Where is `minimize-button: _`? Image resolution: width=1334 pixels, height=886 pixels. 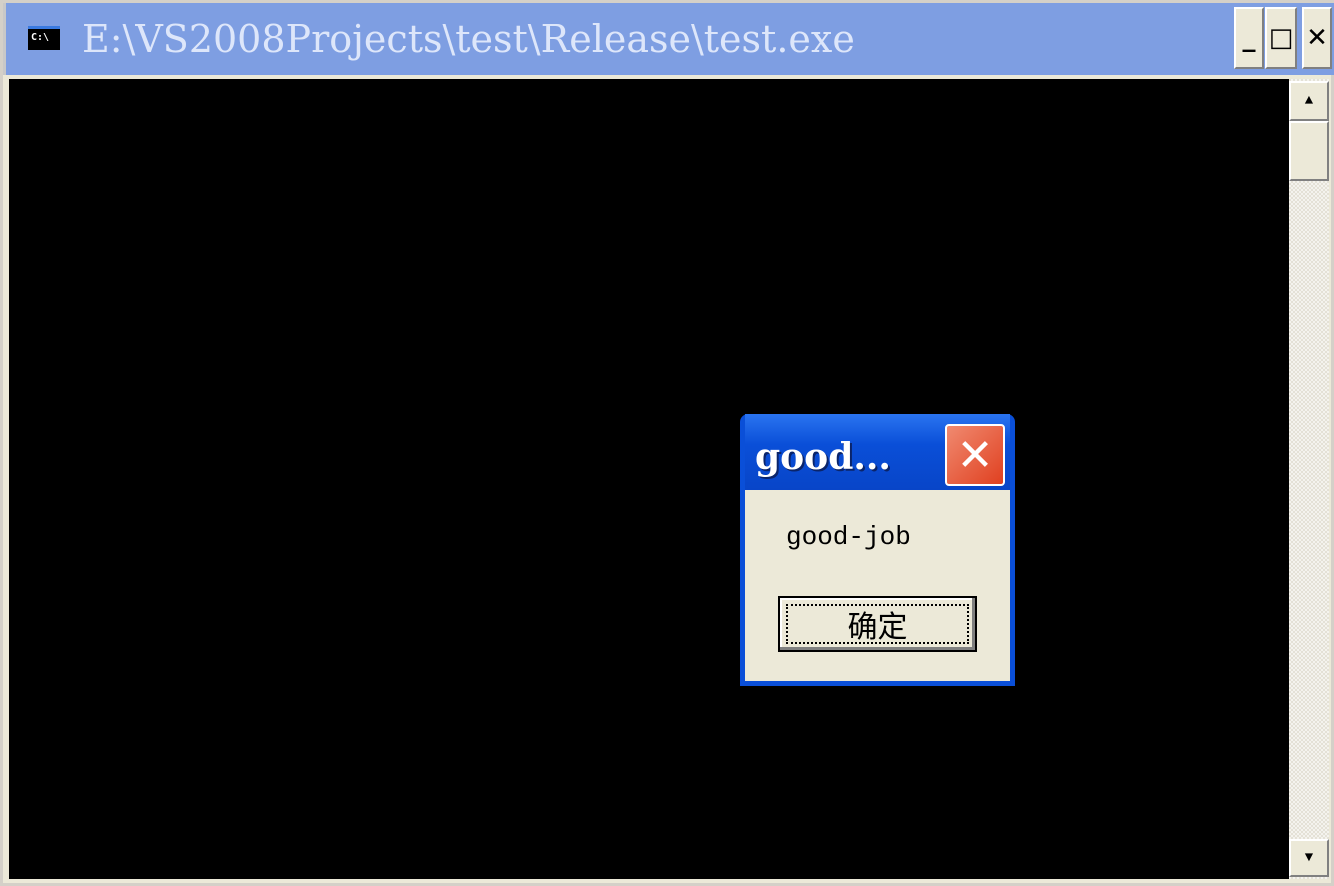 minimize-button: _ is located at coordinates (1249, 38).